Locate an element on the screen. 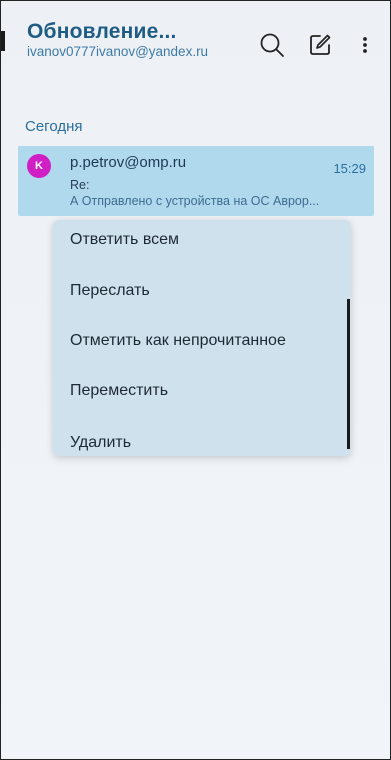 The image size is (391, 760). mail-sender: p.petrov@omp.ru is located at coordinates (128, 162).